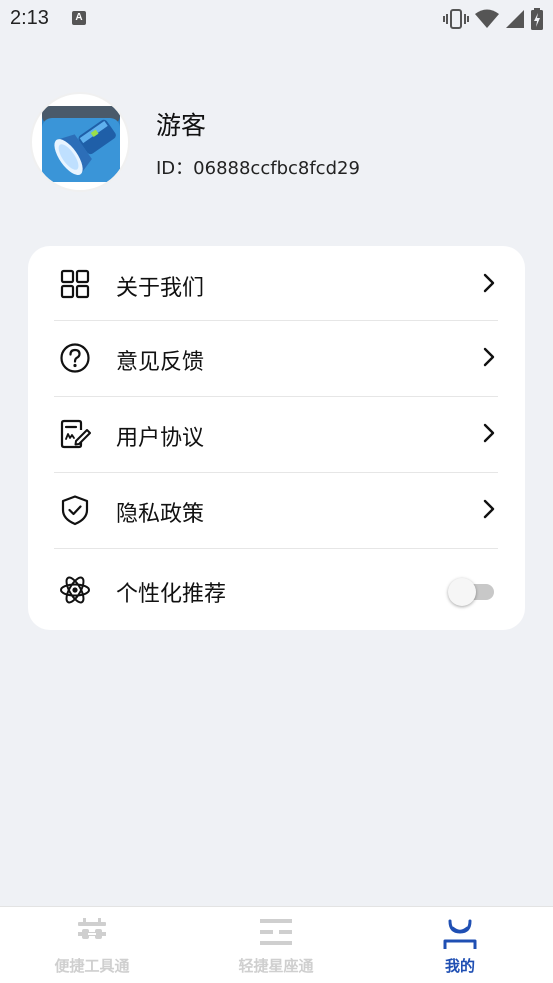  Describe the element at coordinates (160, 288) in the screenshot. I see `menu-item-label: 关于我们` at that location.